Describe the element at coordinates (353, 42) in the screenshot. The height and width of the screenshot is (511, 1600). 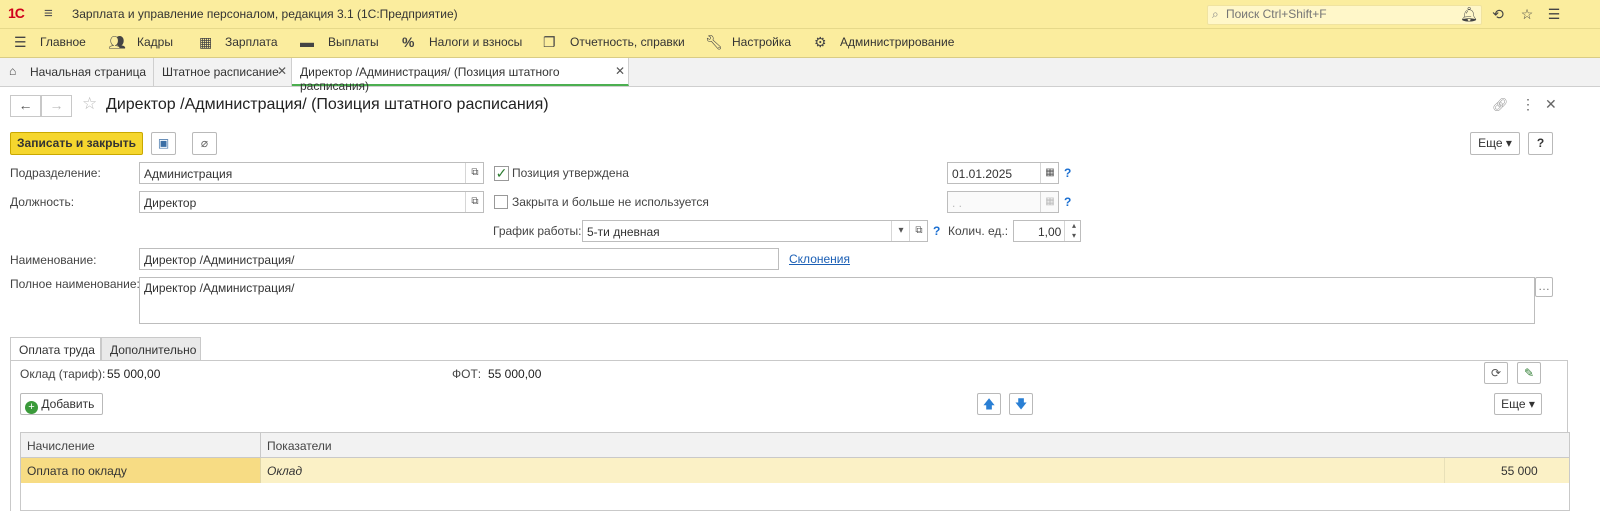
I see `menu-payments: Выплаты` at that location.